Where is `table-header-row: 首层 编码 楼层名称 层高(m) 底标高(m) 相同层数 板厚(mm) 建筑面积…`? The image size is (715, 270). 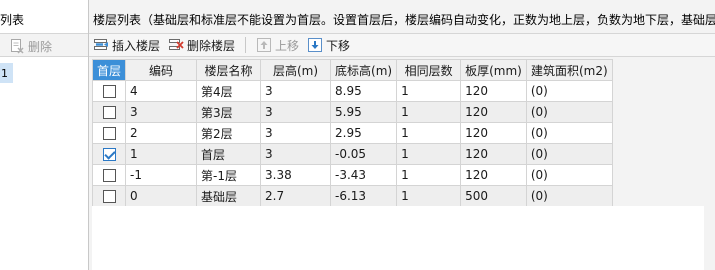
table-header-row: 首层 编码 楼层名称 层高(m) 底标高(m) 相同层数 板厚(mm) 建筑面积… is located at coordinates (352, 70).